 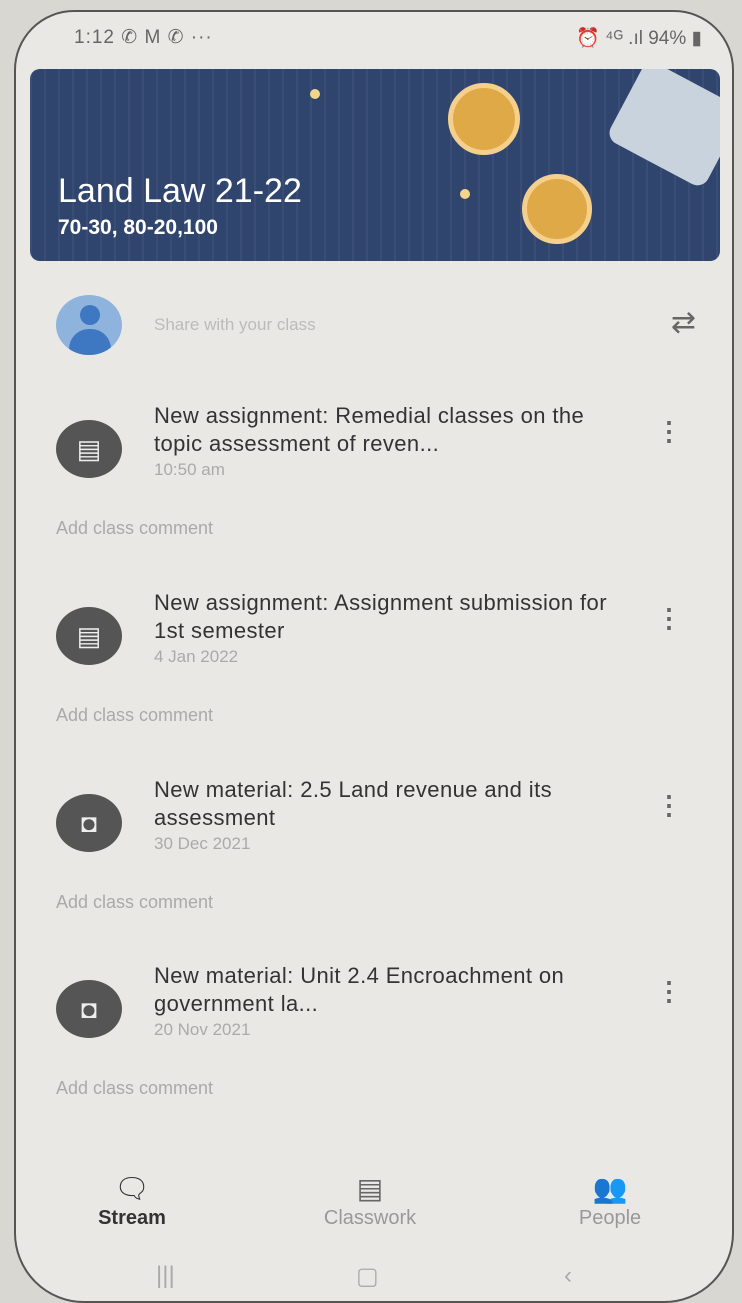 I want to click on people-icon: 👥, so click(x=610, y=1188).